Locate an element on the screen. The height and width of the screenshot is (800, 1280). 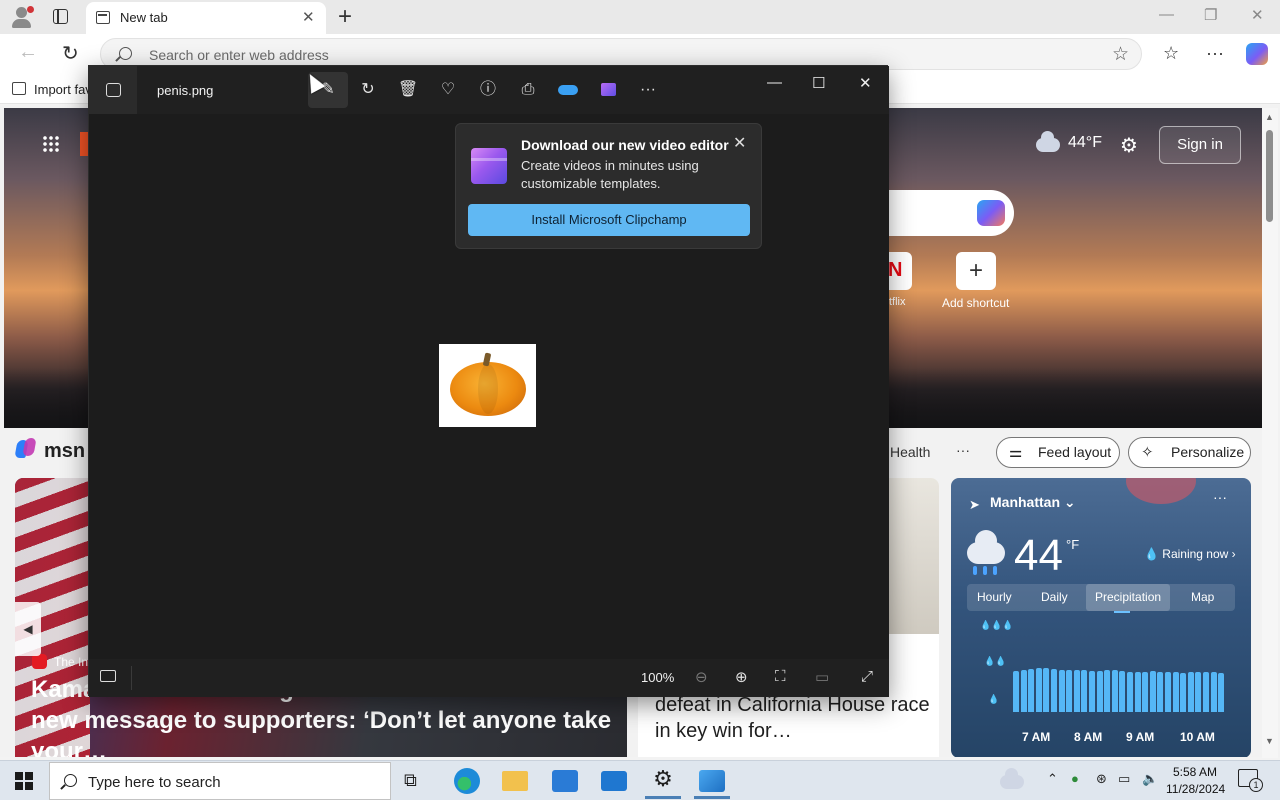
edge-browser-icon is located at coordinates (467, 781).